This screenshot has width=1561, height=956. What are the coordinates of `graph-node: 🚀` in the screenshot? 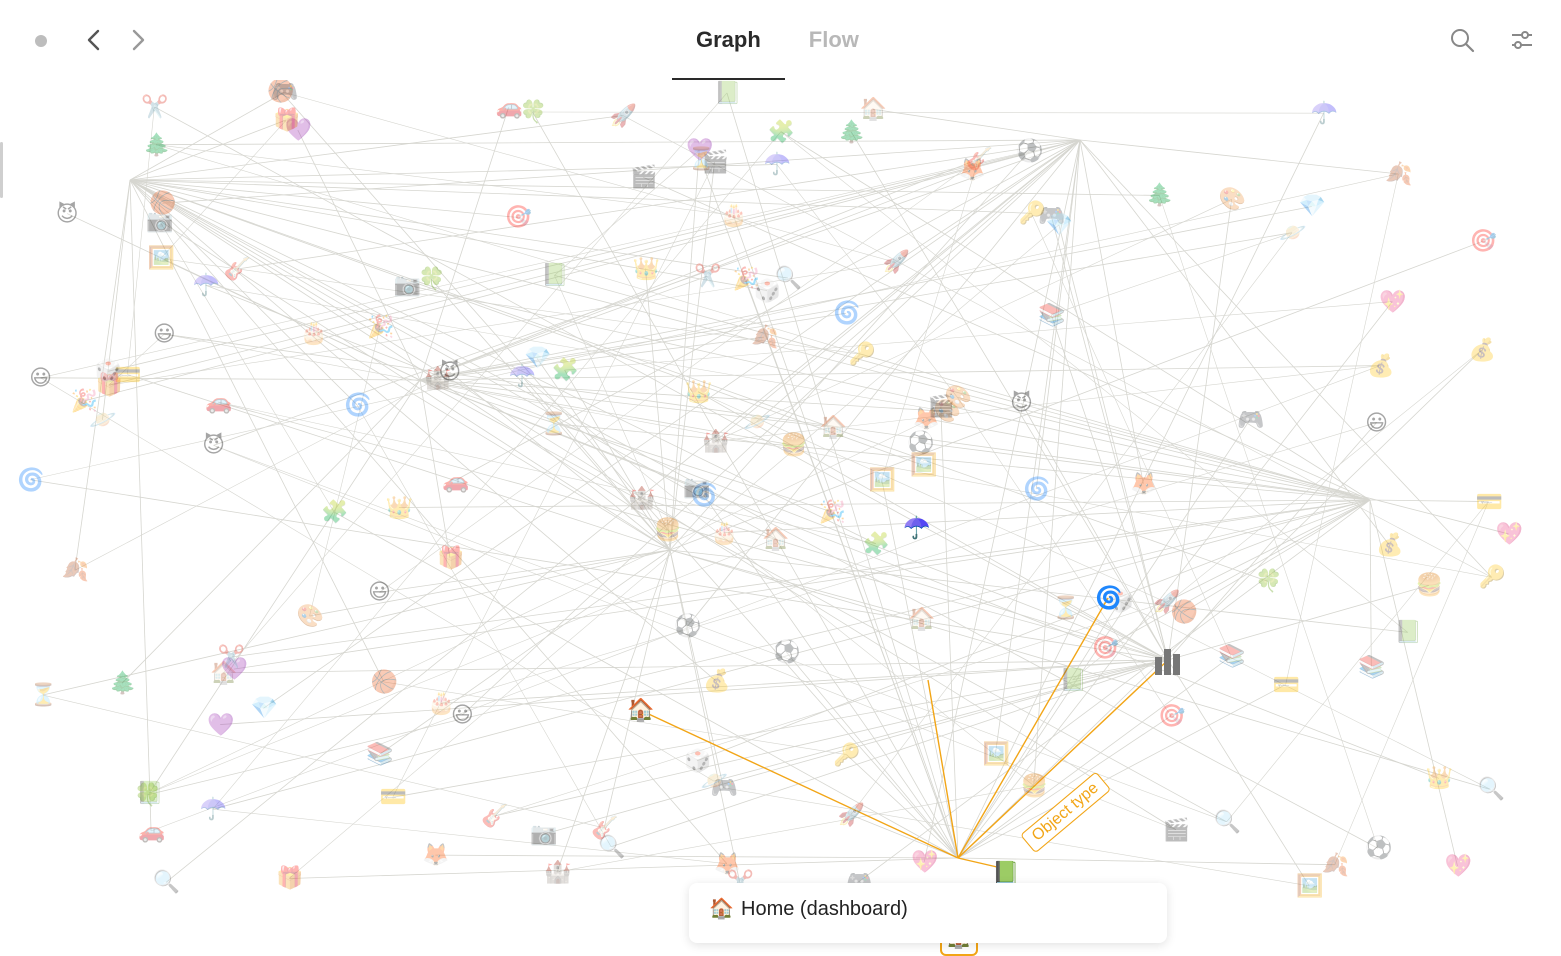 It's located at (1166, 602).